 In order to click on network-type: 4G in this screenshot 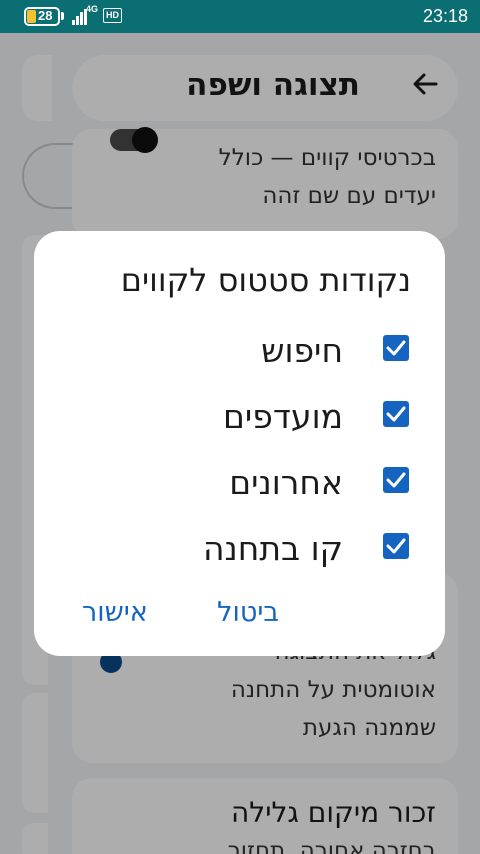, I will do `click(92, 9)`.